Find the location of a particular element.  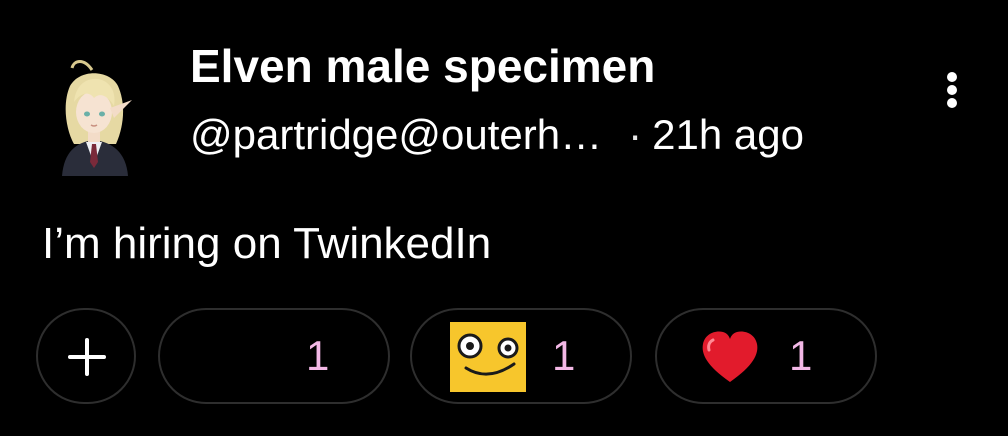

avatar is located at coordinates (94, 114).